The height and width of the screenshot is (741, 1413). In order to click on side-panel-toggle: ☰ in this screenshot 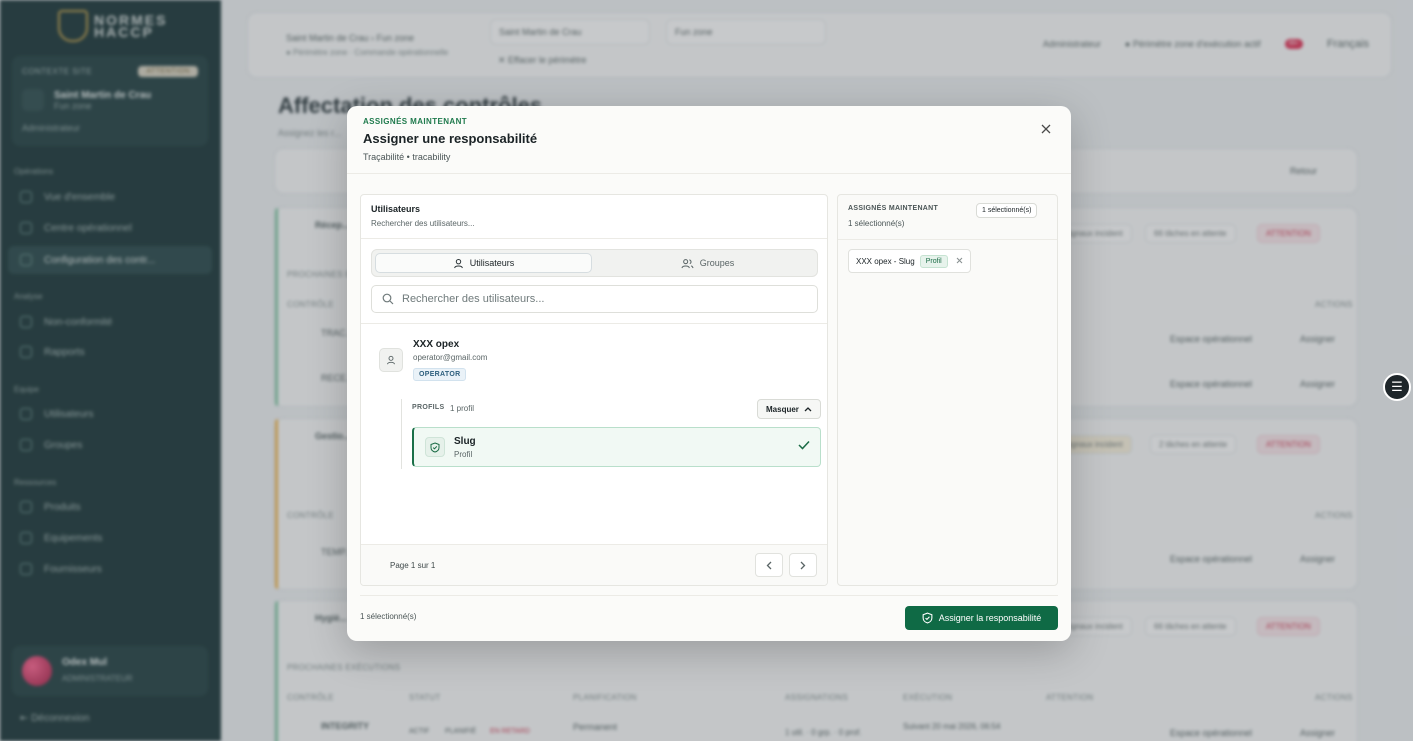, I will do `click(1397, 387)`.